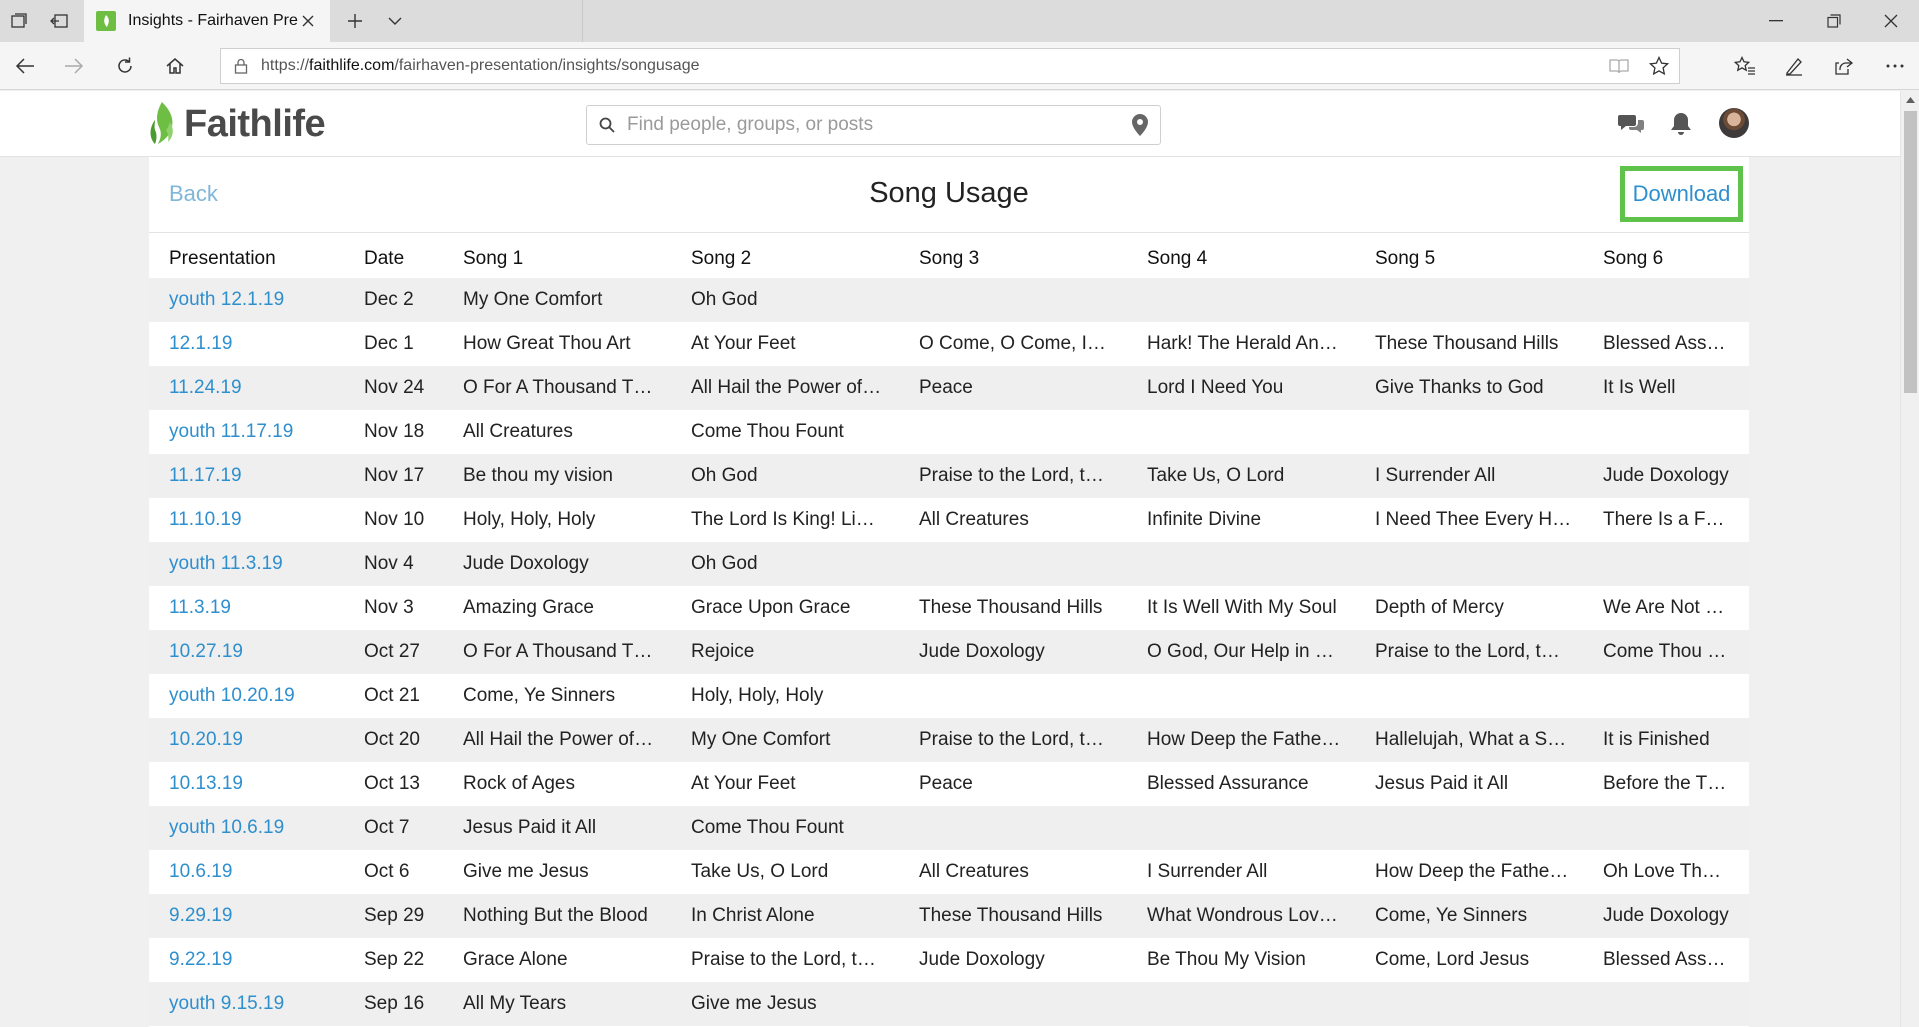  I want to click on column-header: Date, so click(413, 255).